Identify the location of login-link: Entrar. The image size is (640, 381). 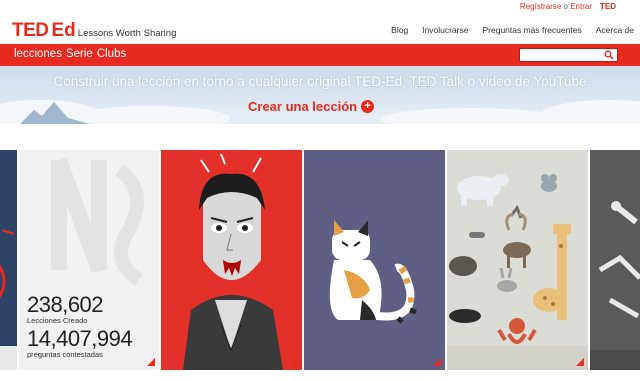
(581, 6).